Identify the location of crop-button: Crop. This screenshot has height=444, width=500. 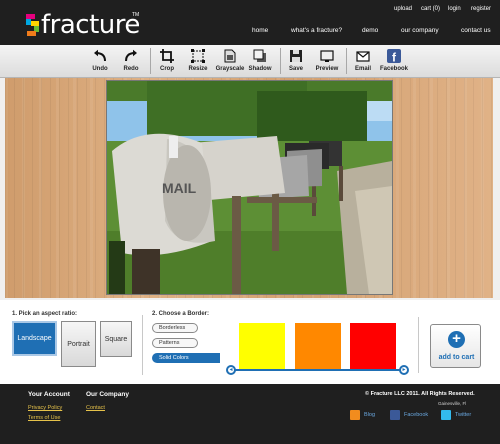
(167, 60).